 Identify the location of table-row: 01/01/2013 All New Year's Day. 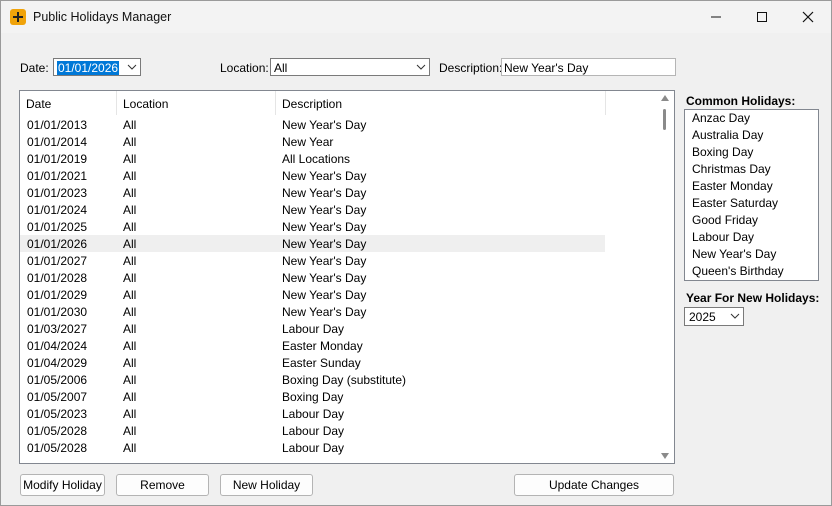
(338, 124).